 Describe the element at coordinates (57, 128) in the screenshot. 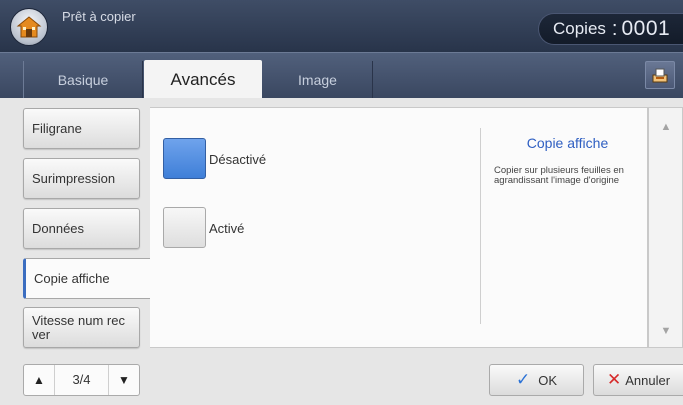

I see `sidebar-item-label: Filigrane` at that location.